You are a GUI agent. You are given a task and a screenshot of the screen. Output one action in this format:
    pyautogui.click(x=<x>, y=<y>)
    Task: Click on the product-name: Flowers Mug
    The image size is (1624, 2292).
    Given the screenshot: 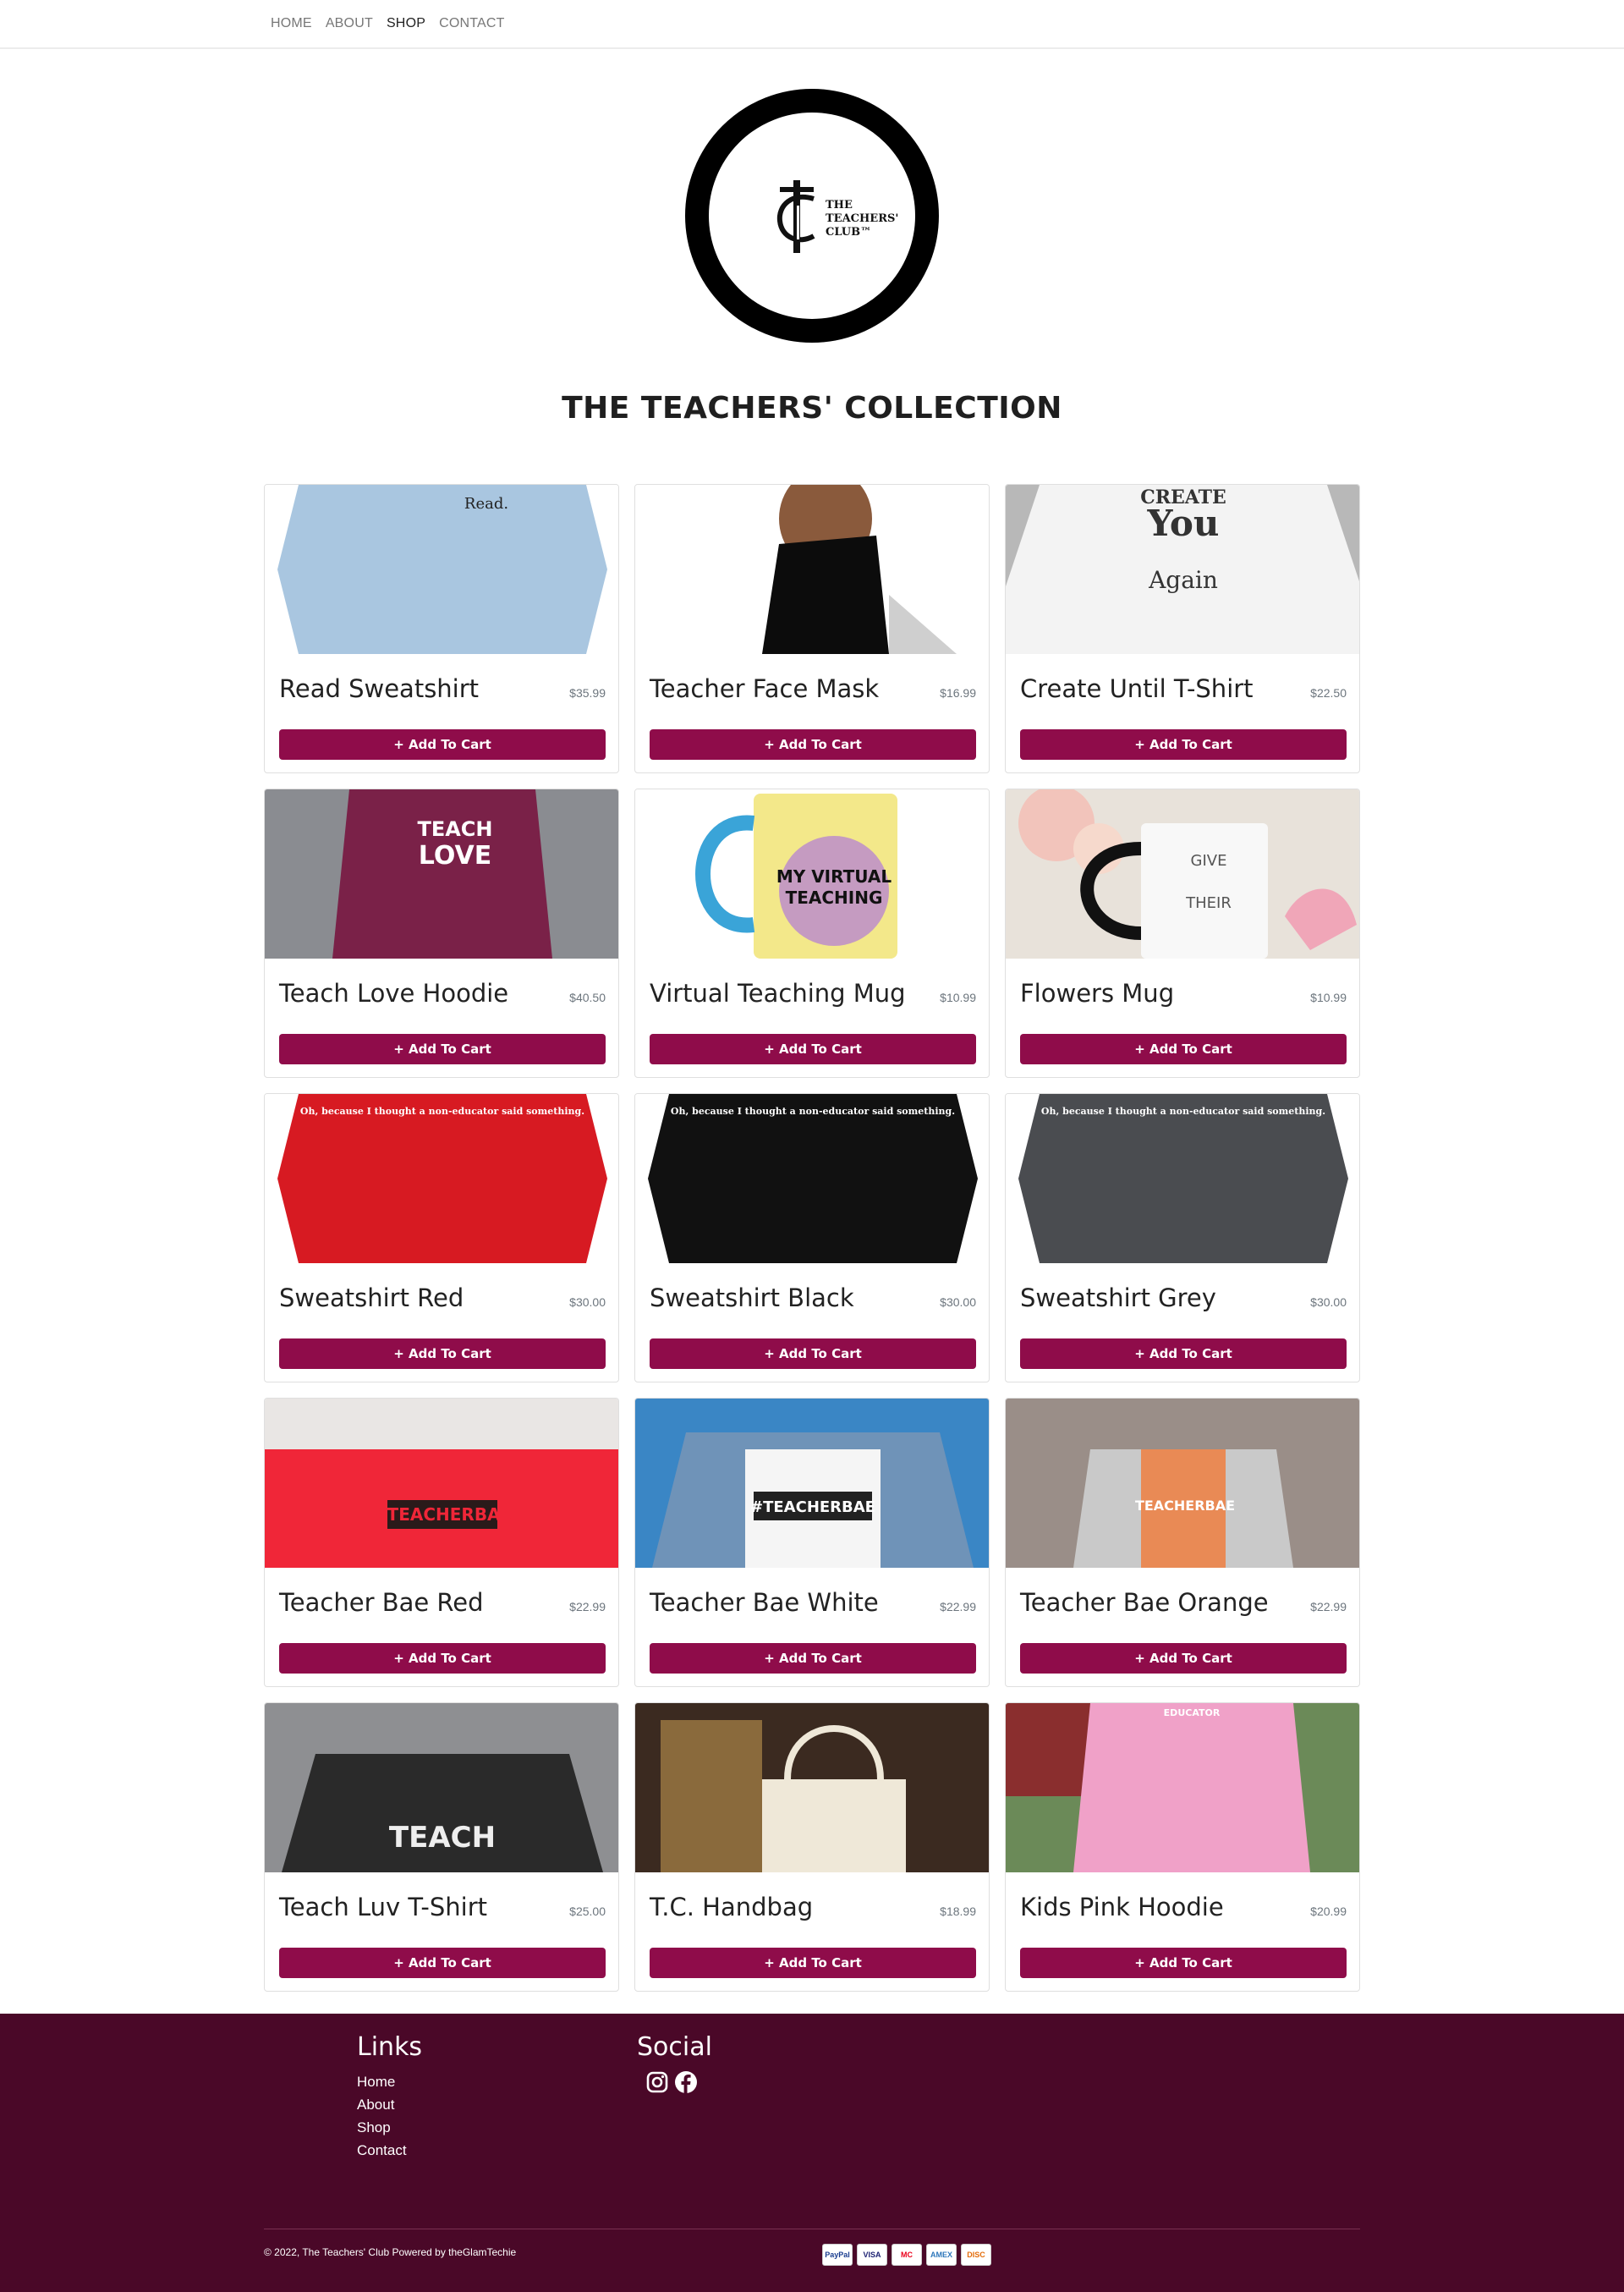 What is the action you would take?
    pyautogui.click(x=1097, y=994)
    